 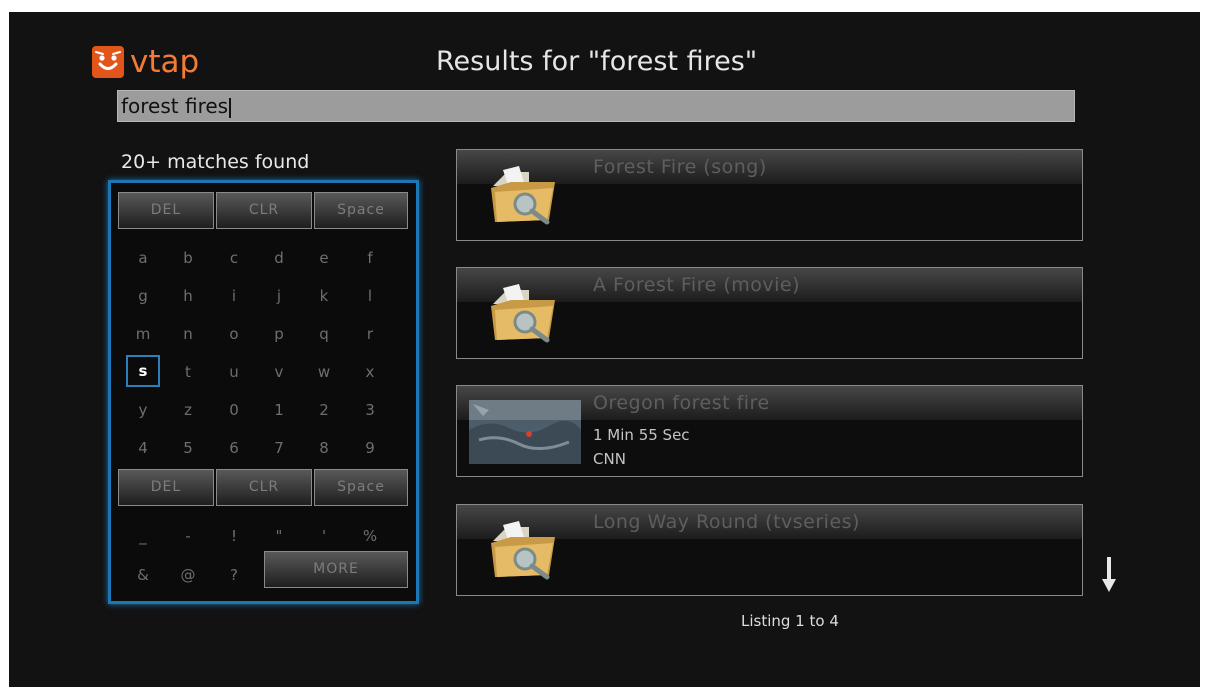 I want to click on key-r: r, so click(x=370, y=334).